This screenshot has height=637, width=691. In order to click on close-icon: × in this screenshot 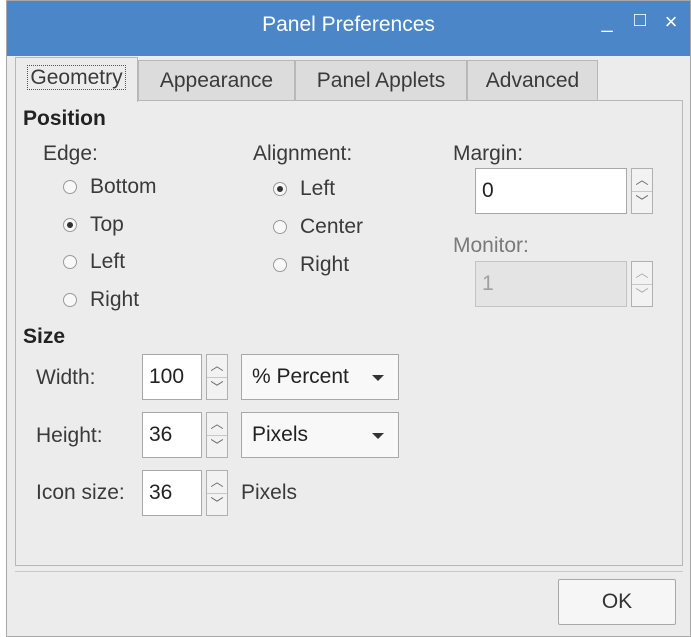, I will do `click(671, 26)`.